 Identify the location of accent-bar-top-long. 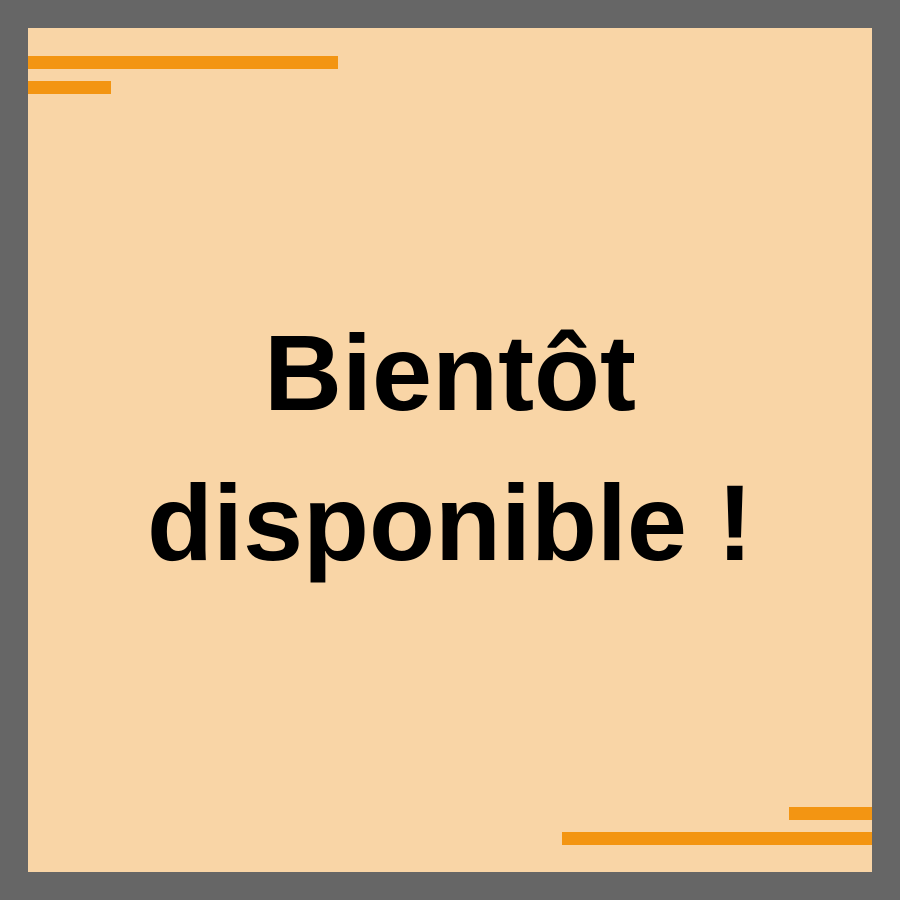
(183, 62).